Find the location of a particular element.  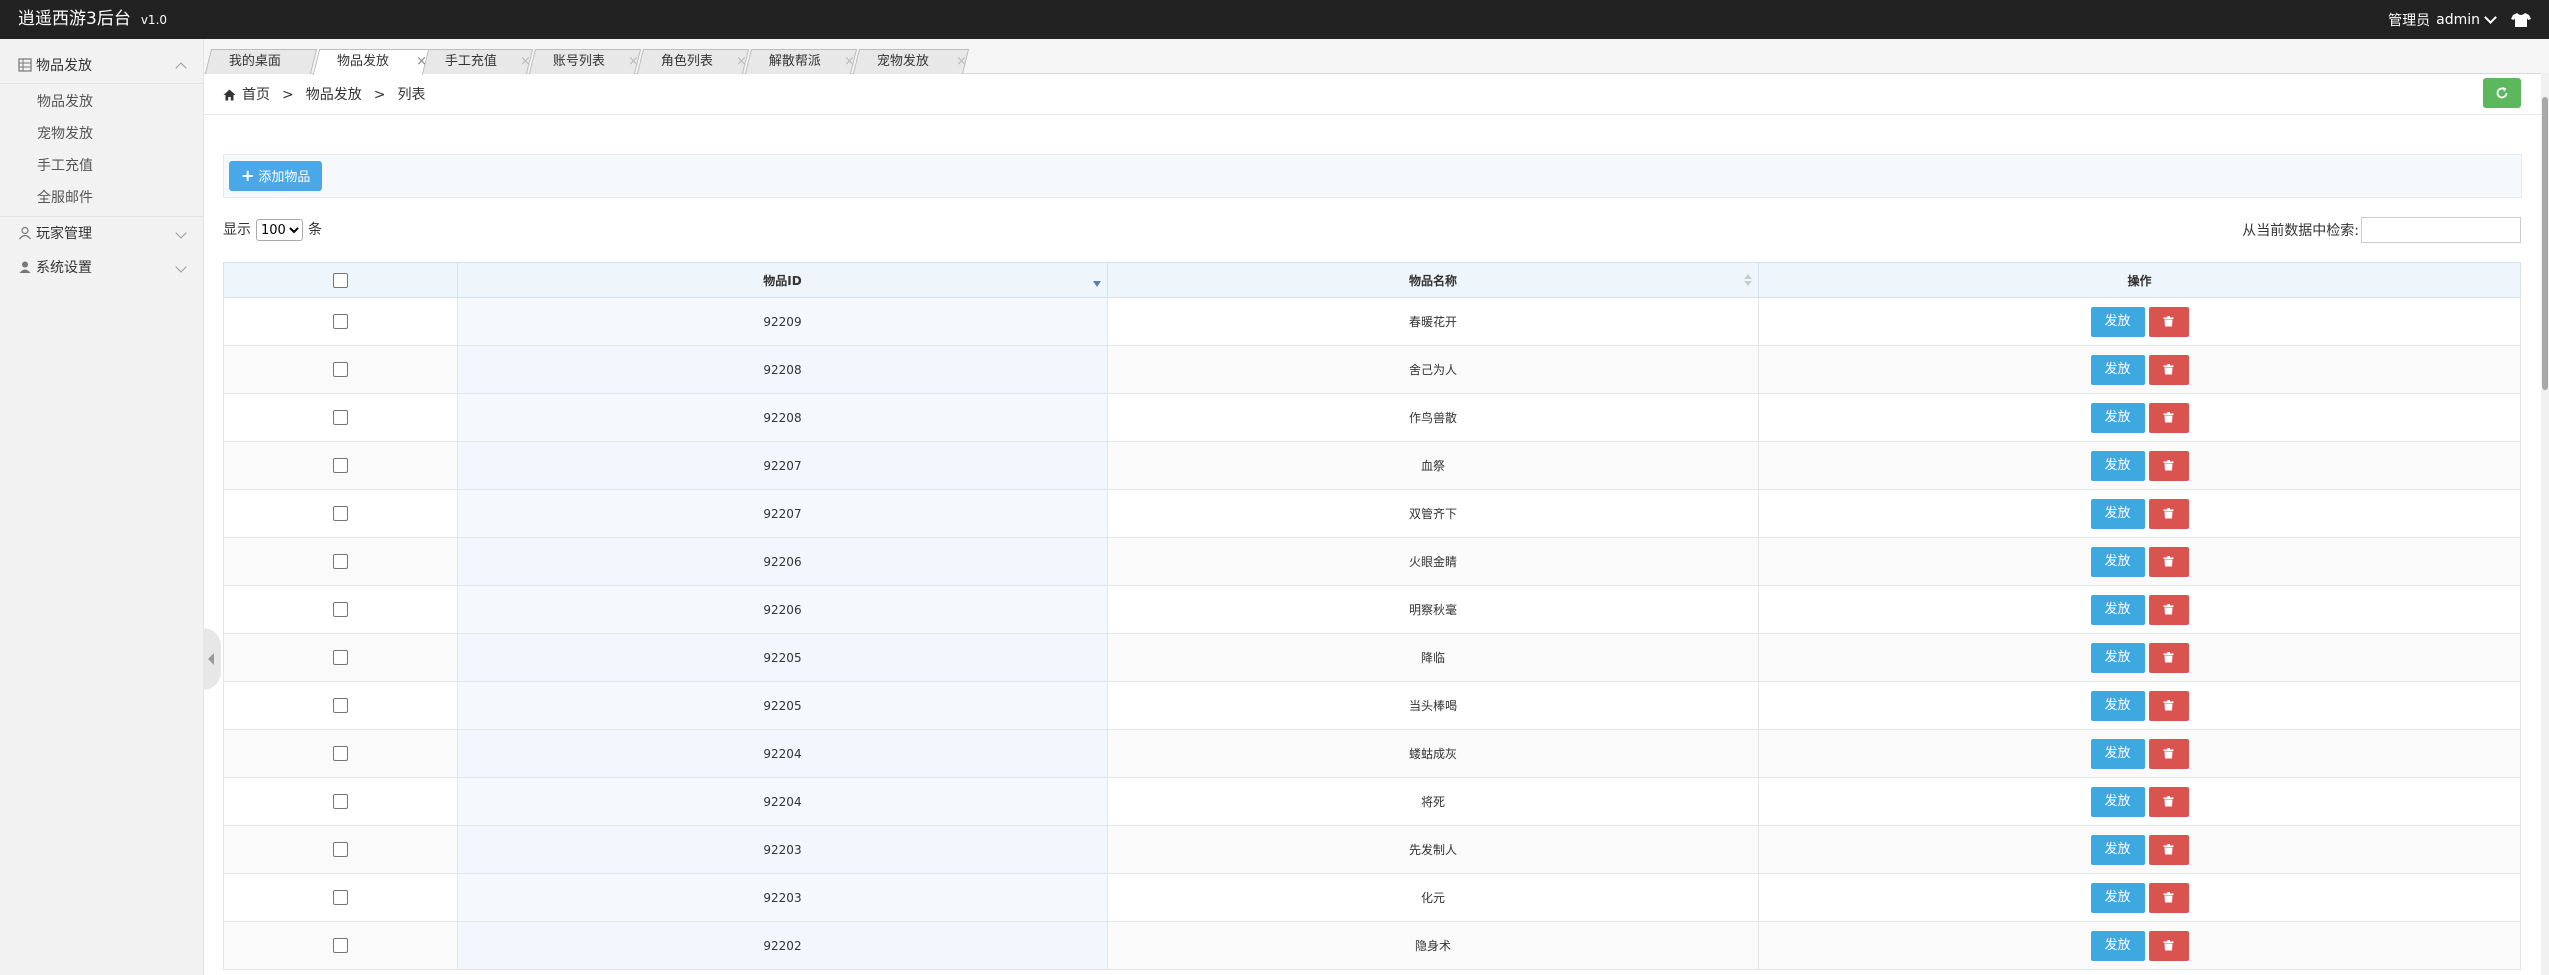

skin-icon is located at coordinates (2521, 20).